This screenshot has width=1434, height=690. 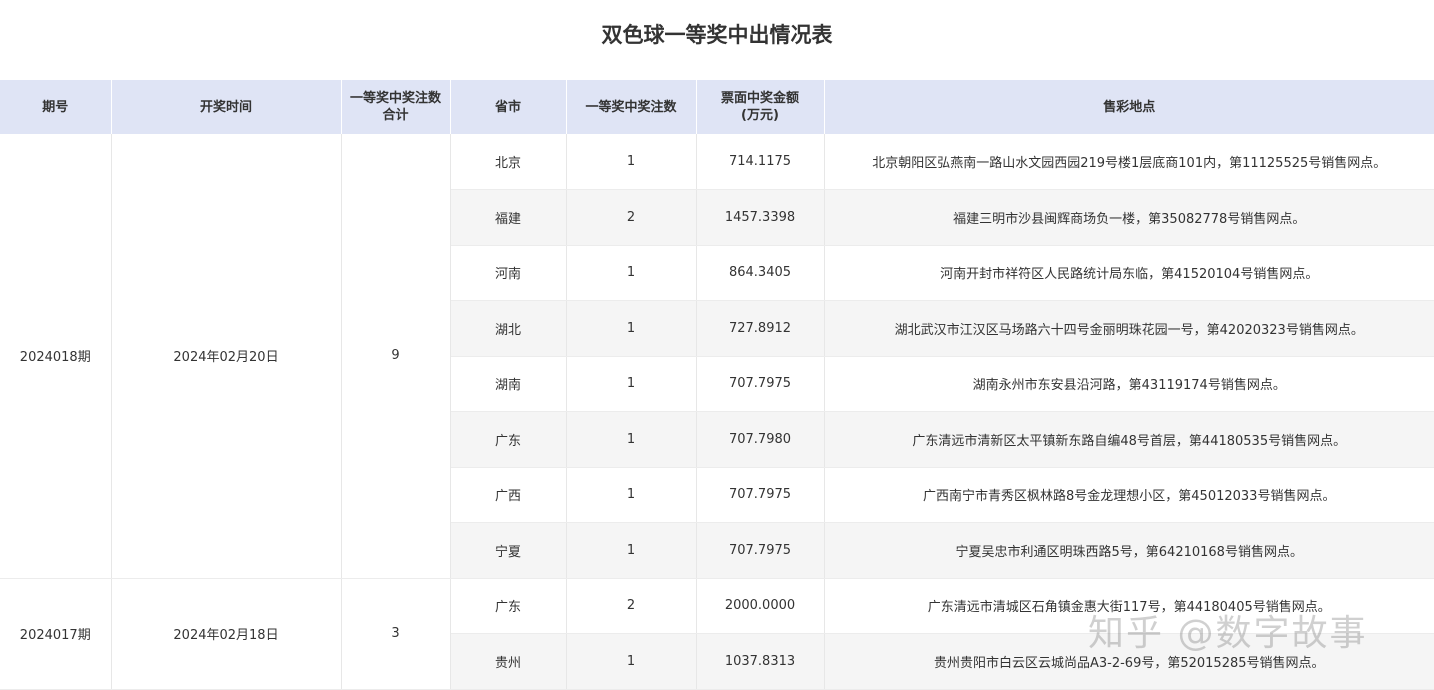 What do you see at coordinates (508, 217) in the screenshot?
I see `province-cell: 福建` at bounding box center [508, 217].